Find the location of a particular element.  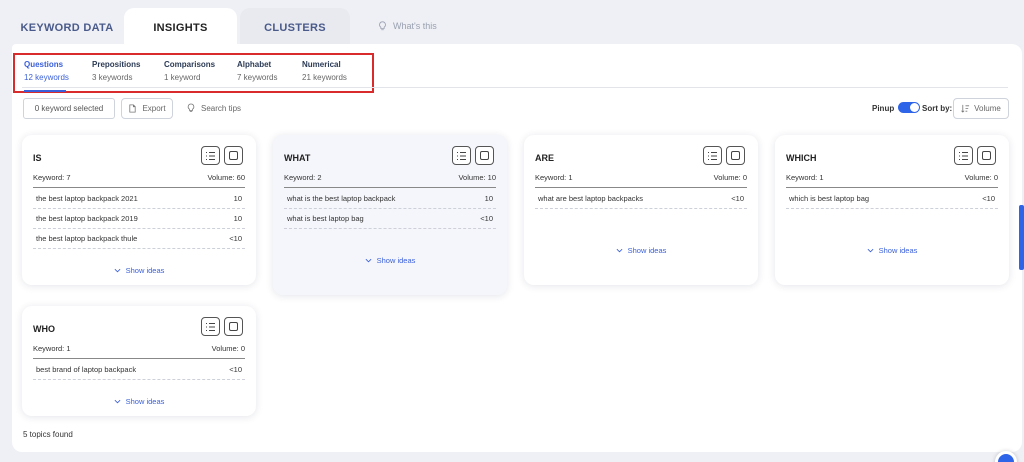

subtab-questions: Questions 12 keywords is located at coordinates (46, 76).